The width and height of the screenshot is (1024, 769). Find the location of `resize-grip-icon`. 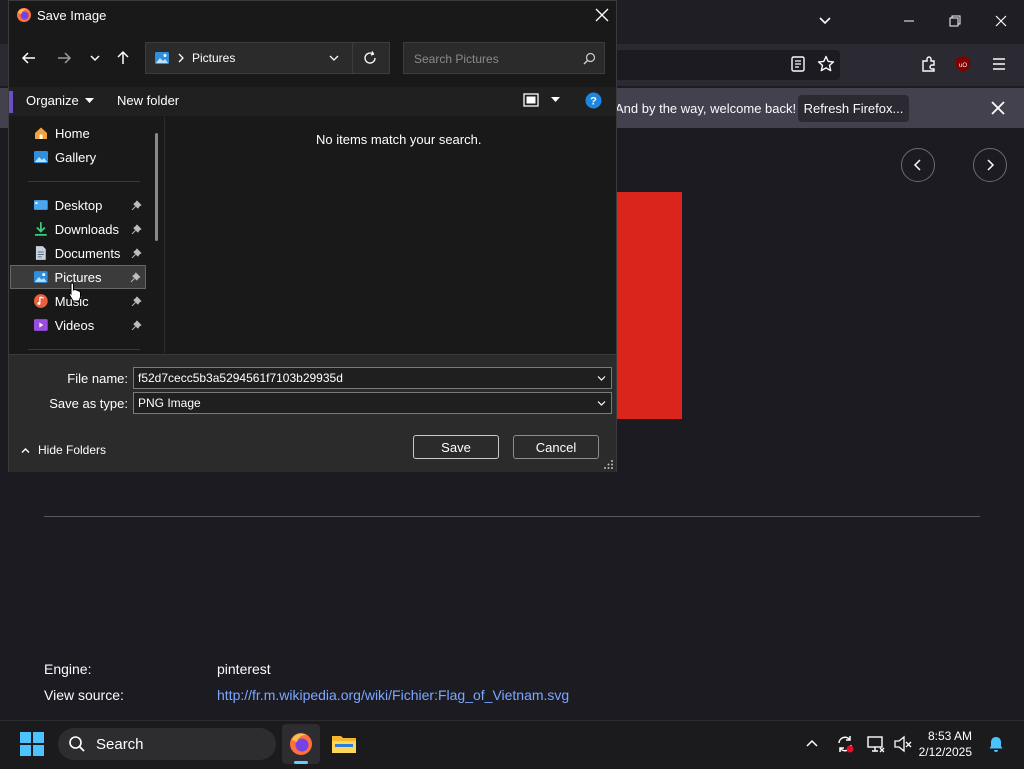

resize-grip-icon is located at coordinates (609, 465).